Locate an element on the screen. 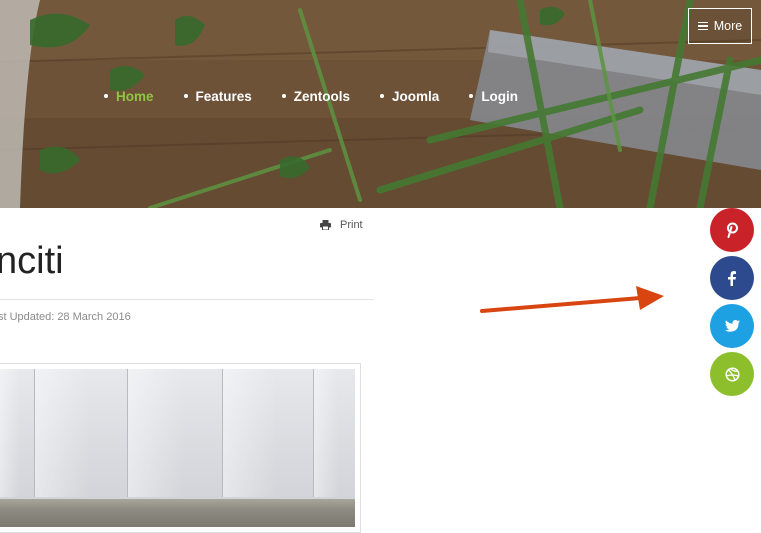  article-title: nciti is located at coordinates (32, 261).